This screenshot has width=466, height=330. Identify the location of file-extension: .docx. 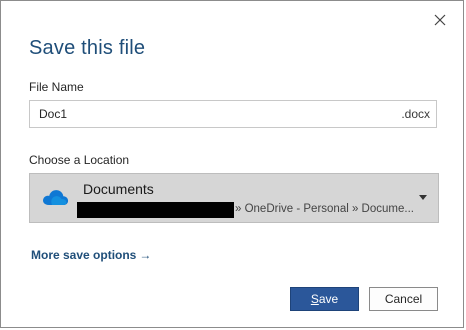
(415, 114).